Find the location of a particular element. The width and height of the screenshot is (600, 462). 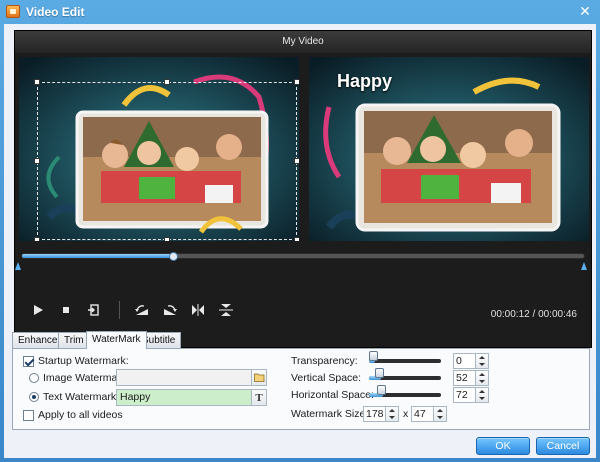

rotate-left-icon is located at coordinates (141, 310).